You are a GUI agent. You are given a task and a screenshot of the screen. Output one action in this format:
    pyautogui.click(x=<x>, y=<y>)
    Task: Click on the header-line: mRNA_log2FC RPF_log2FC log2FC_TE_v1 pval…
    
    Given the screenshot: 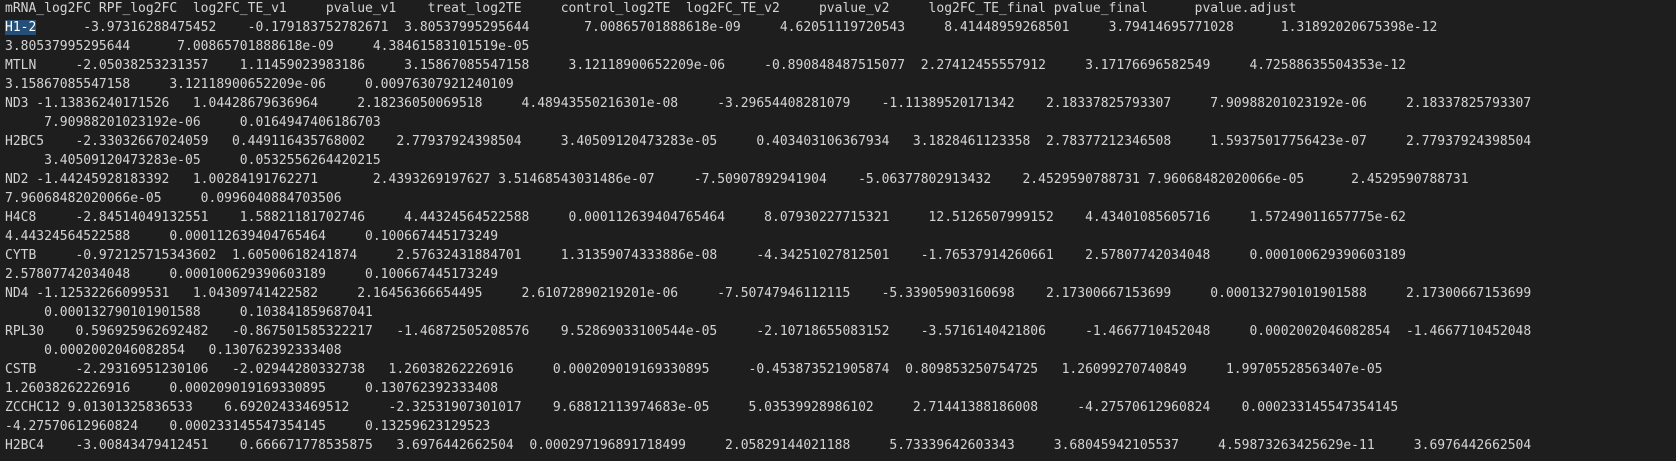 What is the action you would take?
    pyautogui.click(x=651, y=8)
    